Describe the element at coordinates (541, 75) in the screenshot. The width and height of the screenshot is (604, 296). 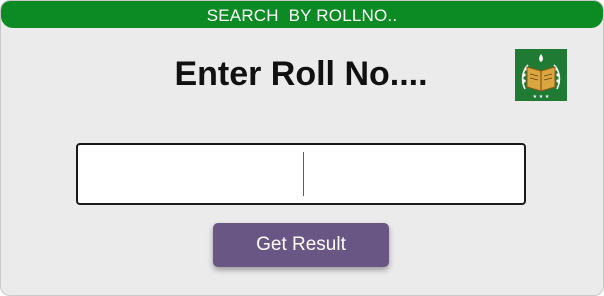
I see `book-torch-emblem-icon: ★ ★ ★` at that location.